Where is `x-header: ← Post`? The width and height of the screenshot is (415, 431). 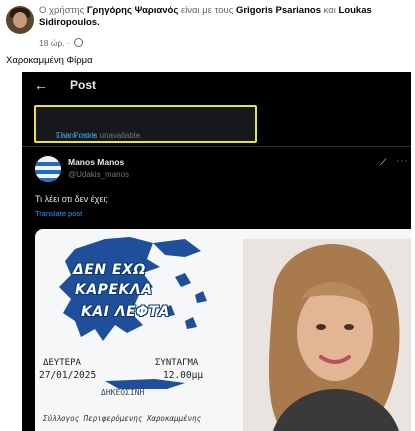 x-header: ← Post is located at coordinates (216, 86).